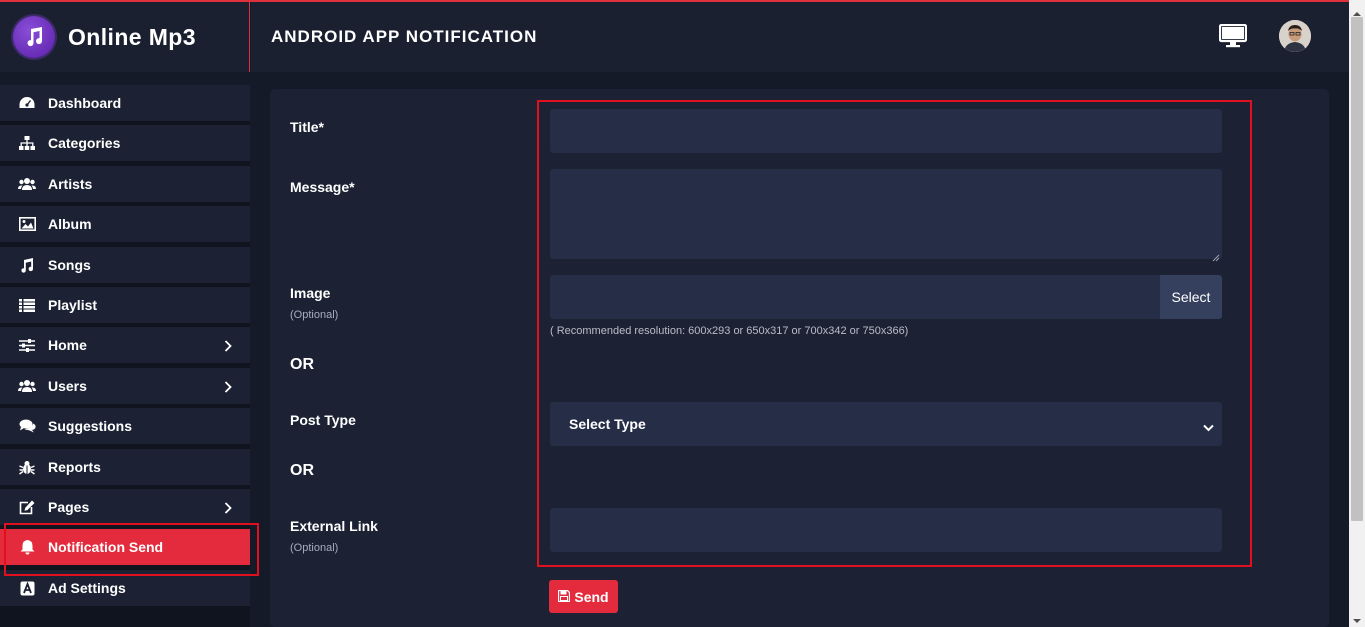 The image size is (1365, 627). I want to click on vertical-scrollbar, so click(1357, 313).